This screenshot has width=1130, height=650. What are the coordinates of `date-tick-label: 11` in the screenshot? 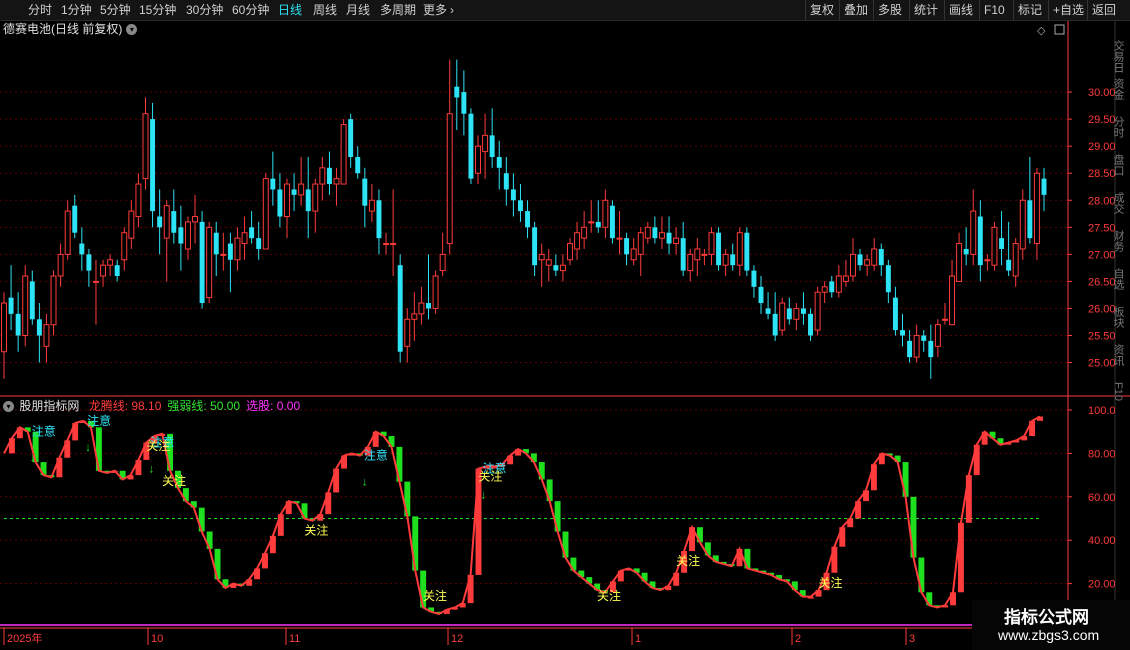 It's located at (294, 639).